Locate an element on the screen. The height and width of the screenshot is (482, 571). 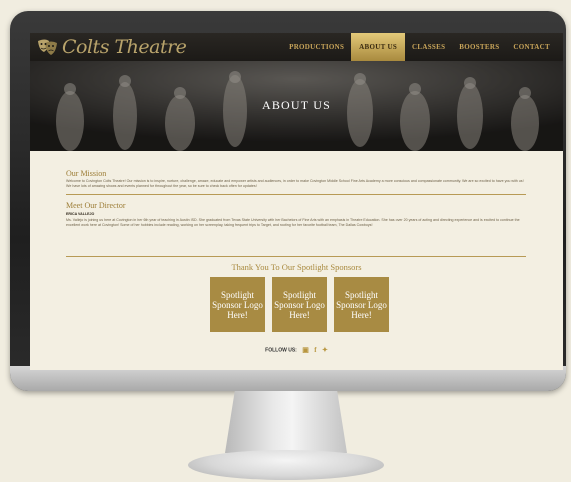
page-title: ABOUT US is located at coordinates (296, 105).